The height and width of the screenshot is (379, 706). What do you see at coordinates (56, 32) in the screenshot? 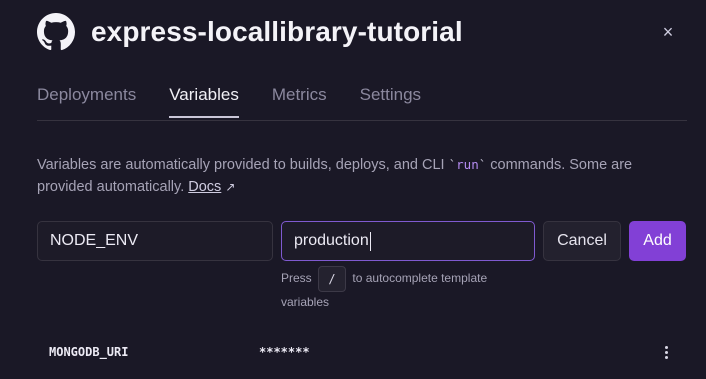
I see `github-icon` at bounding box center [56, 32].